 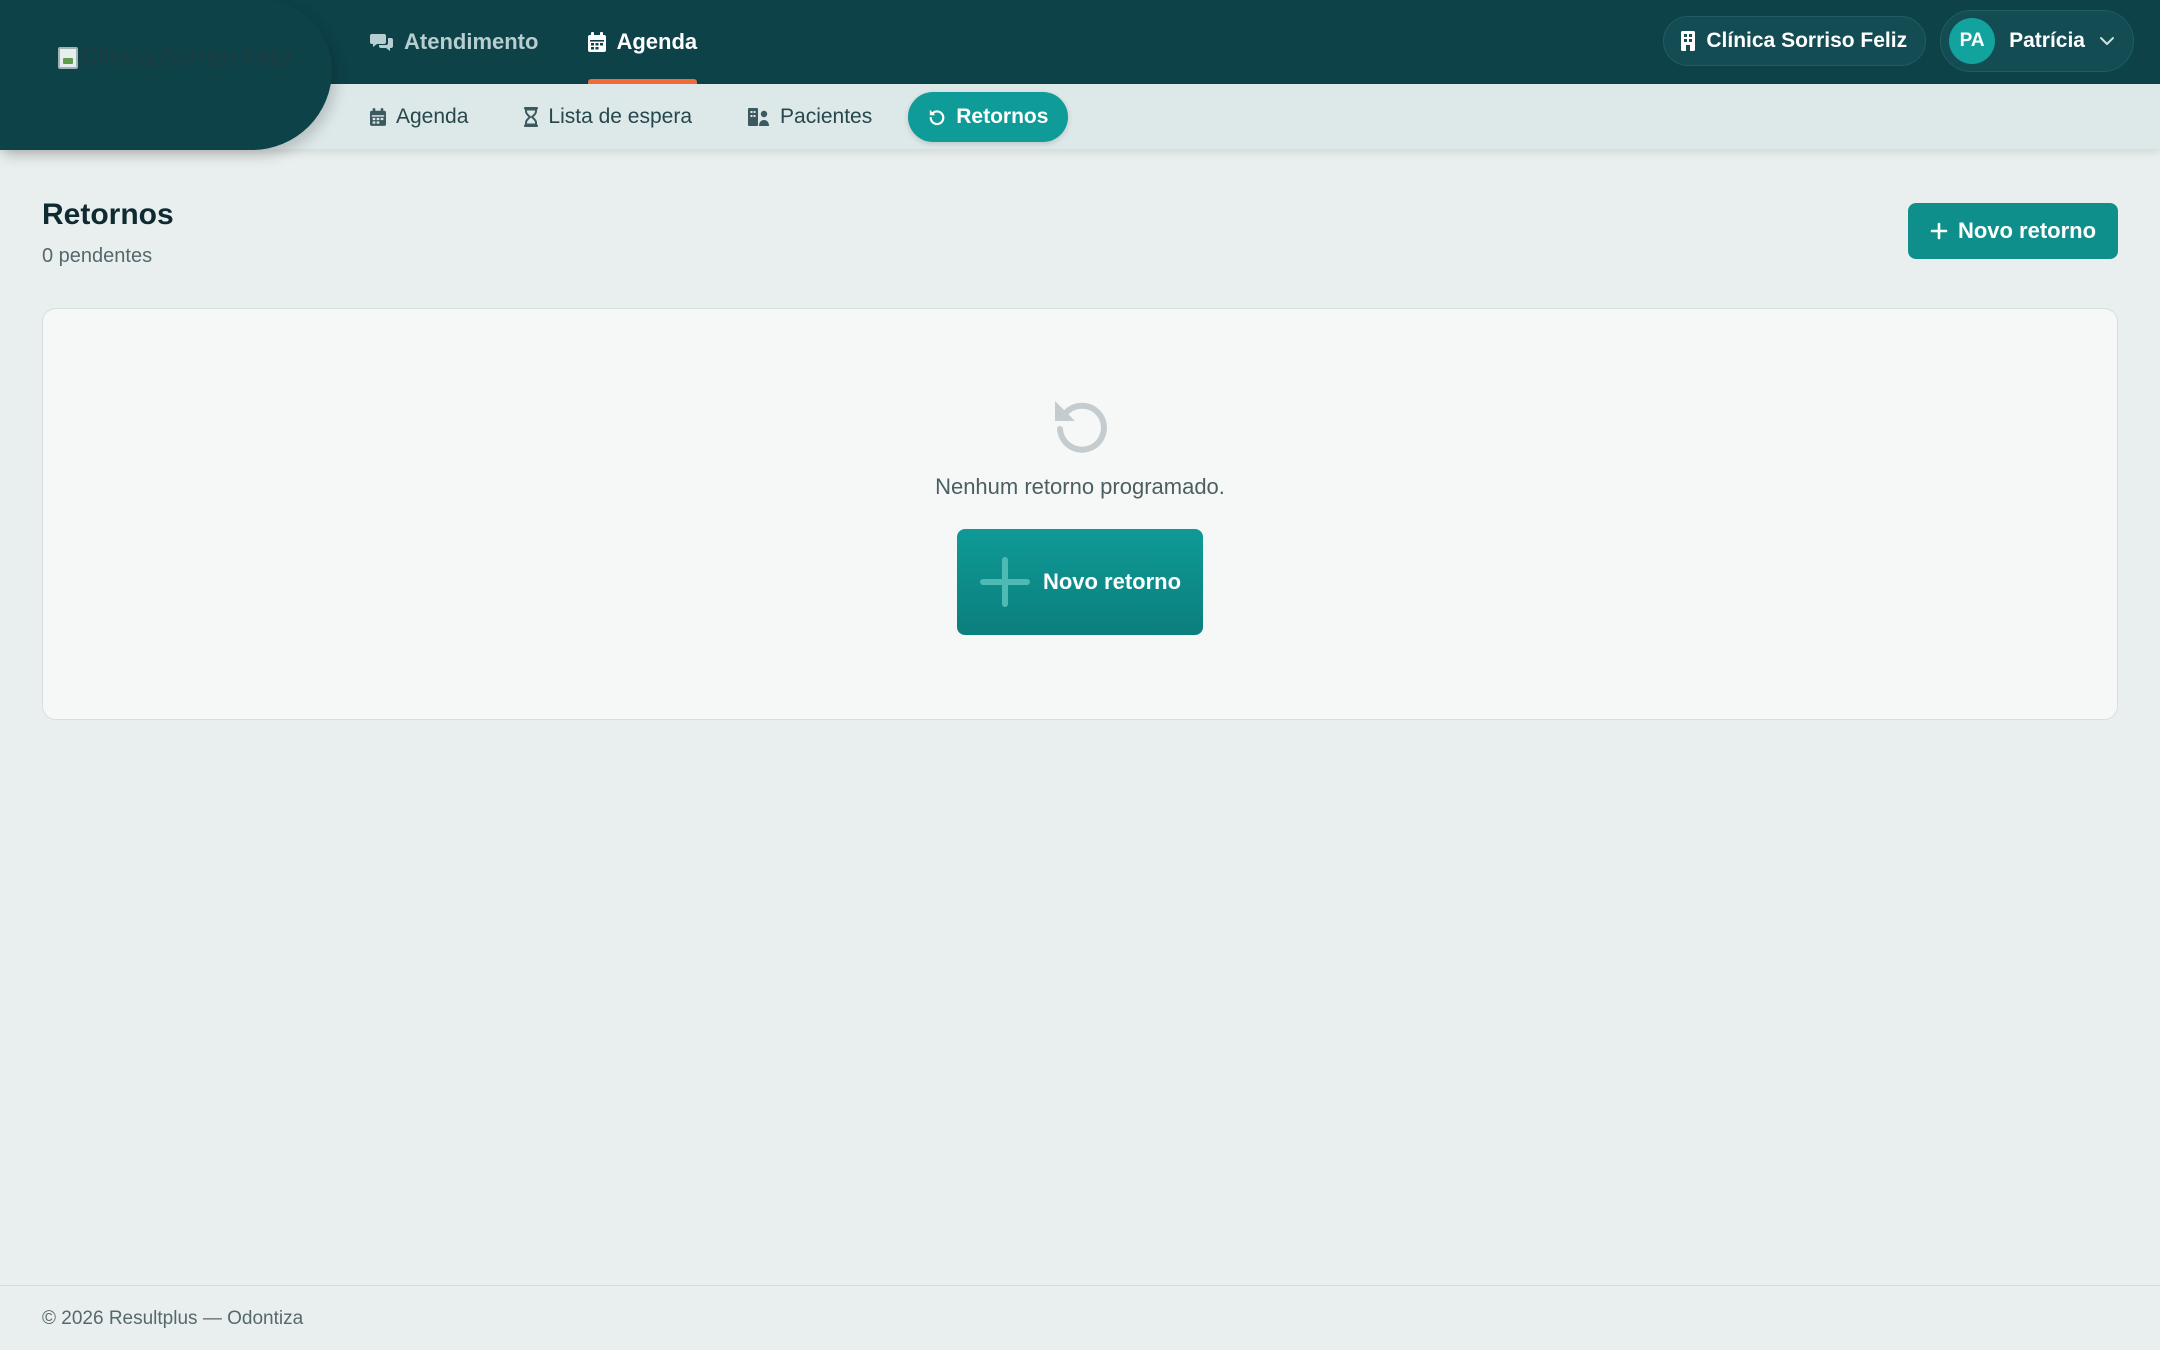 What do you see at coordinates (2047, 40) in the screenshot?
I see `user-name: Patrícia` at bounding box center [2047, 40].